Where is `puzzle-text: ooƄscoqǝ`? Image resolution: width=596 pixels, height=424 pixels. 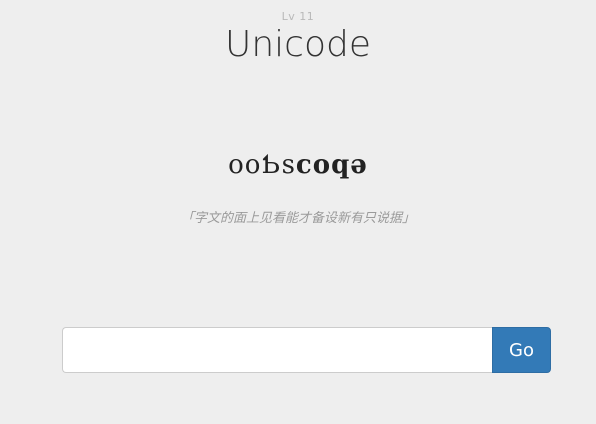 puzzle-text: ooƄscoqǝ is located at coordinates (298, 165).